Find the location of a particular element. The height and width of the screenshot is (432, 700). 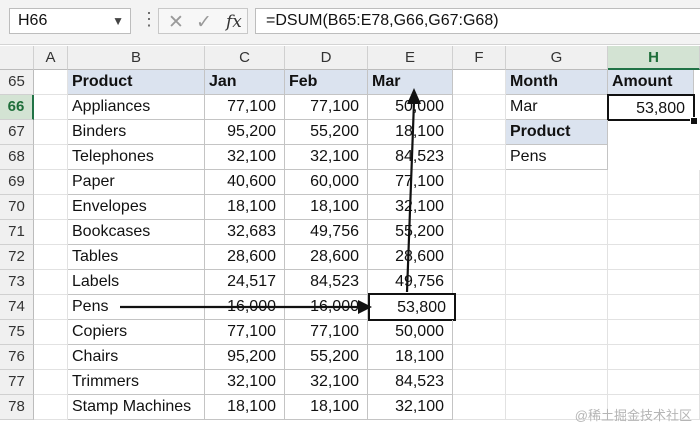

table-cell-feb: 28,600 is located at coordinates (326, 257).